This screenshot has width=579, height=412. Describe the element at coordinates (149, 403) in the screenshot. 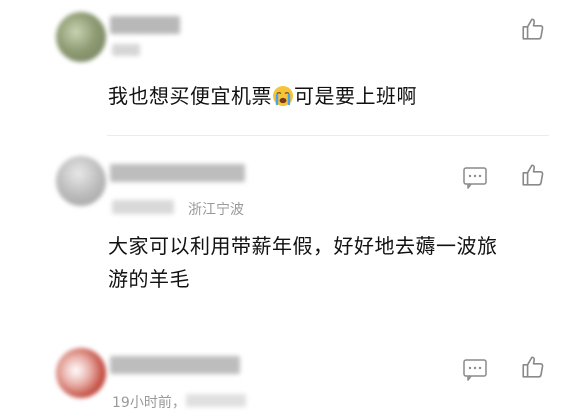

I see `comment-time: 19小时前，` at that location.